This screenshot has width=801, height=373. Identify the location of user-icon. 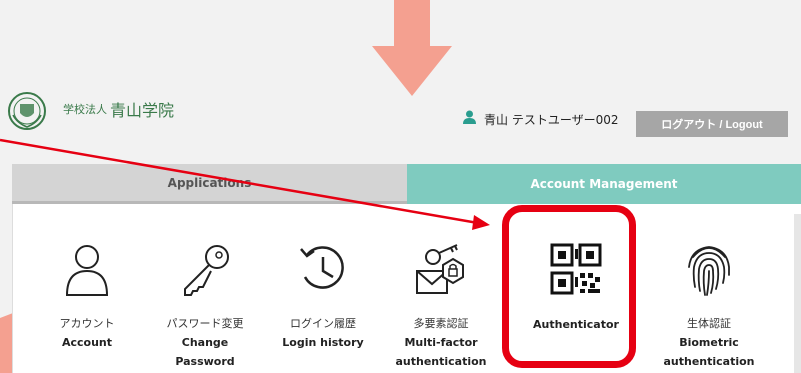
(469, 117).